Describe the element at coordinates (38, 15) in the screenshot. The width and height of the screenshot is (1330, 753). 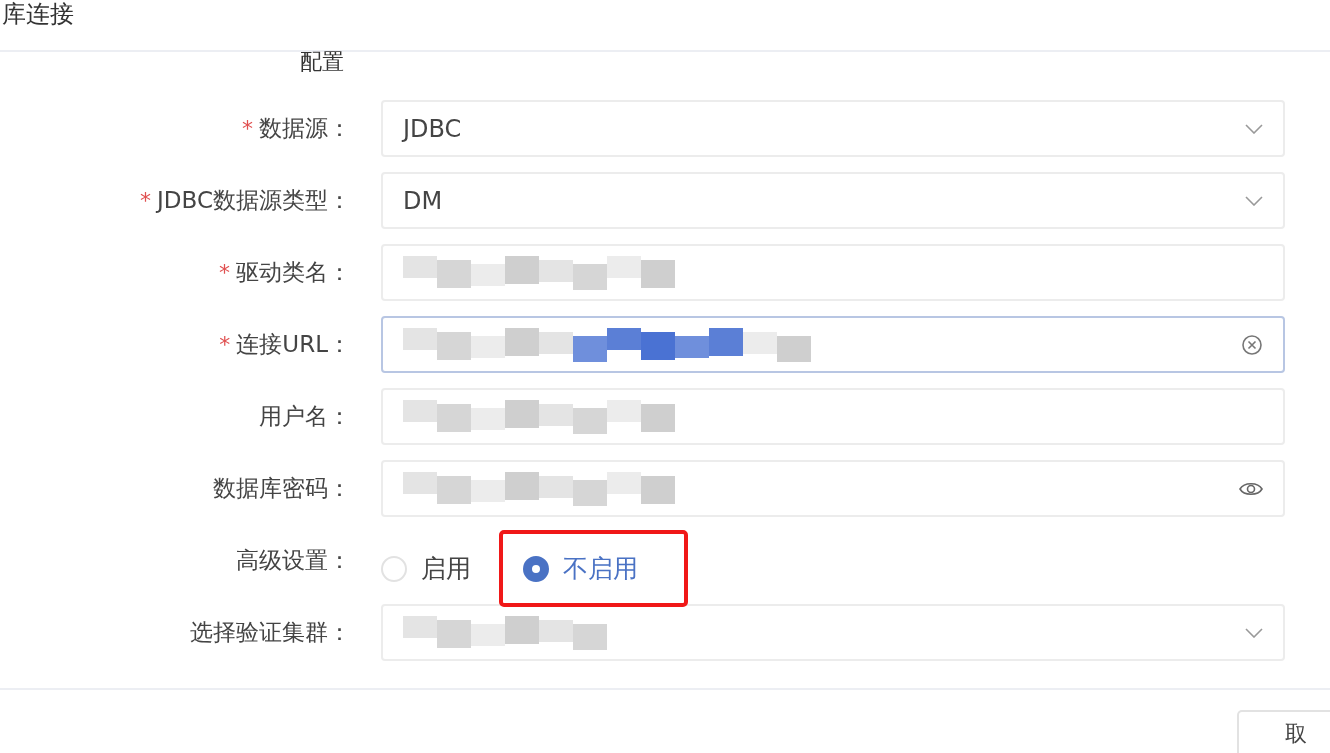
I see `dialog-title: 库连接` at that location.